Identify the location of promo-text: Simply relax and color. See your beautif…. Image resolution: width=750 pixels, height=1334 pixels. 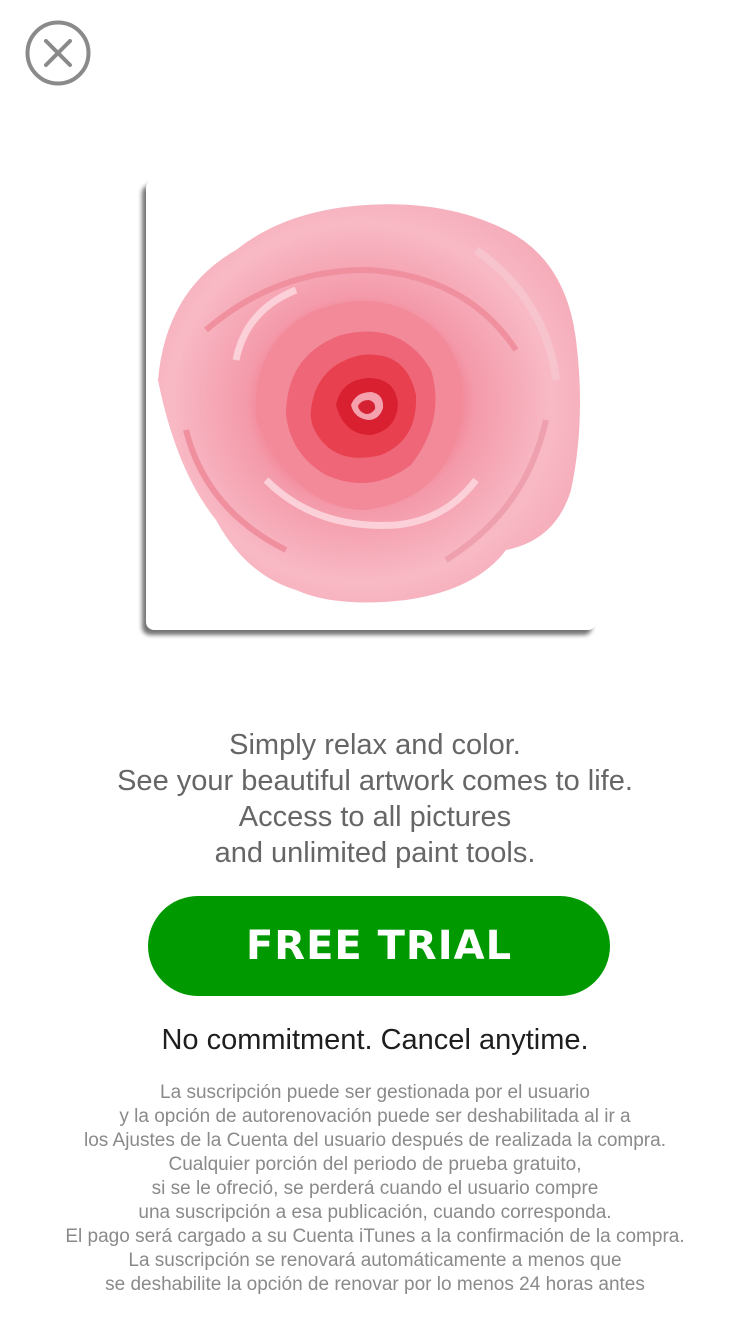
(375, 799).